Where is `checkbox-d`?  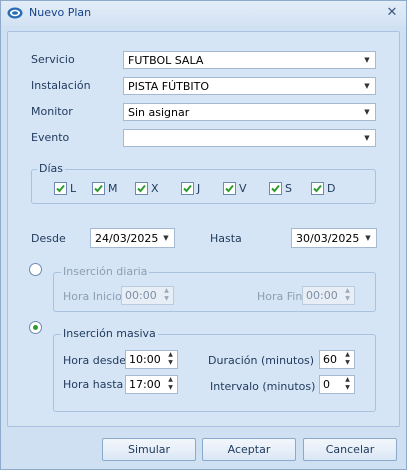
checkbox-d is located at coordinates (317, 188).